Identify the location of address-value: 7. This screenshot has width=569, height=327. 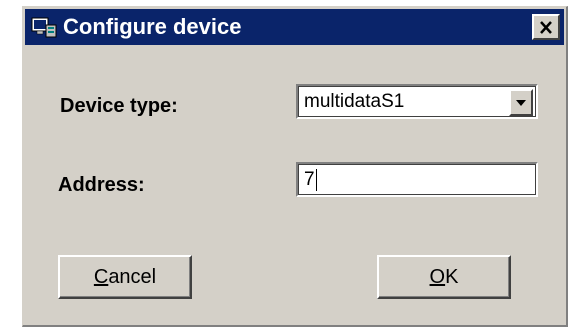
(309, 180).